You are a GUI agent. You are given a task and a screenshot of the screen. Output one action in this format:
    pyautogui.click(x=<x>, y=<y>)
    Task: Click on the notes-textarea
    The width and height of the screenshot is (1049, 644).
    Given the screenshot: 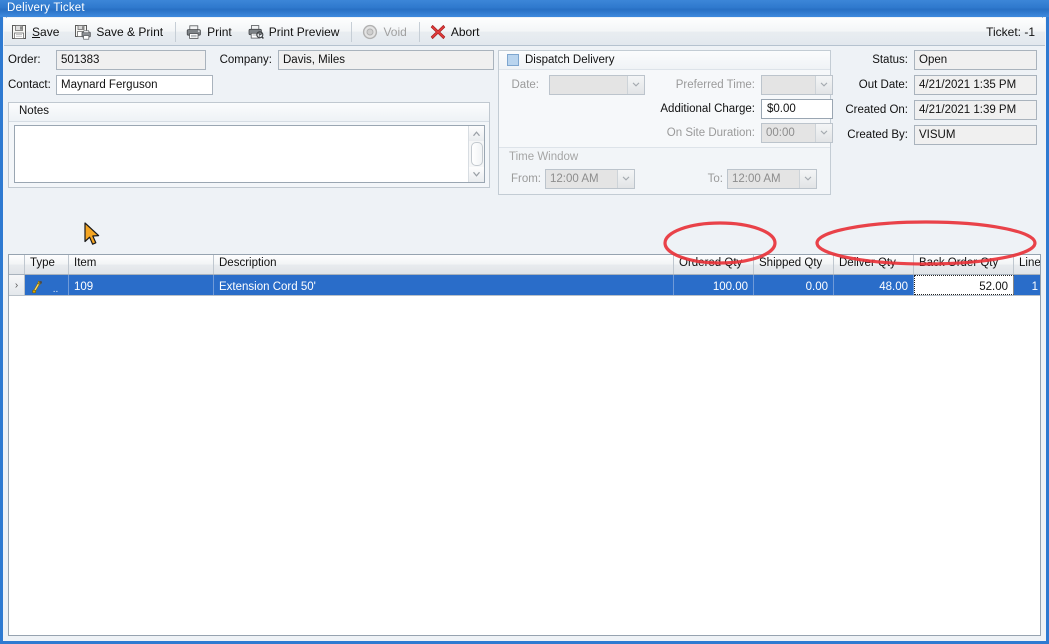 What is the action you would take?
    pyautogui.click(x=241, y=154)
    